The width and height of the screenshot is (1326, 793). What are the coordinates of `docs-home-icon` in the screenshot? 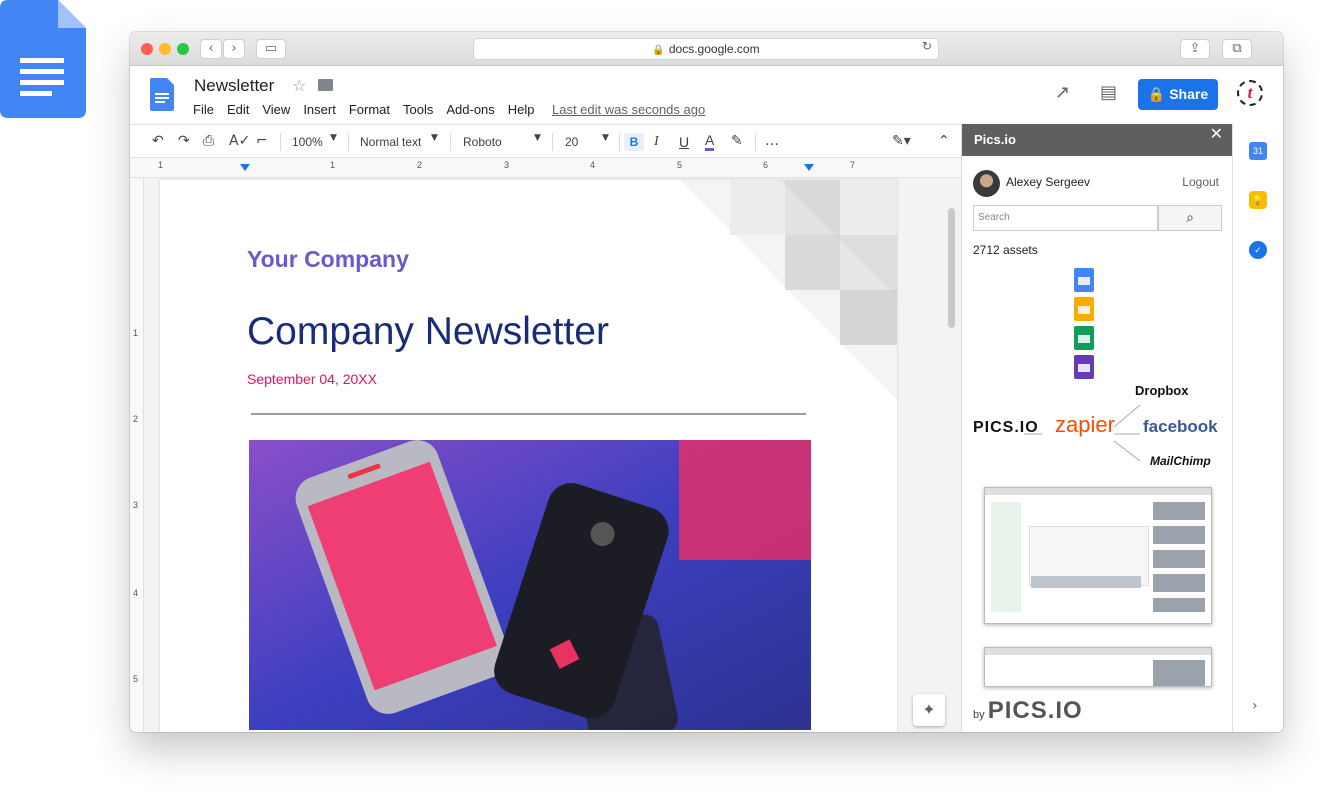 It's located at (162, 94).